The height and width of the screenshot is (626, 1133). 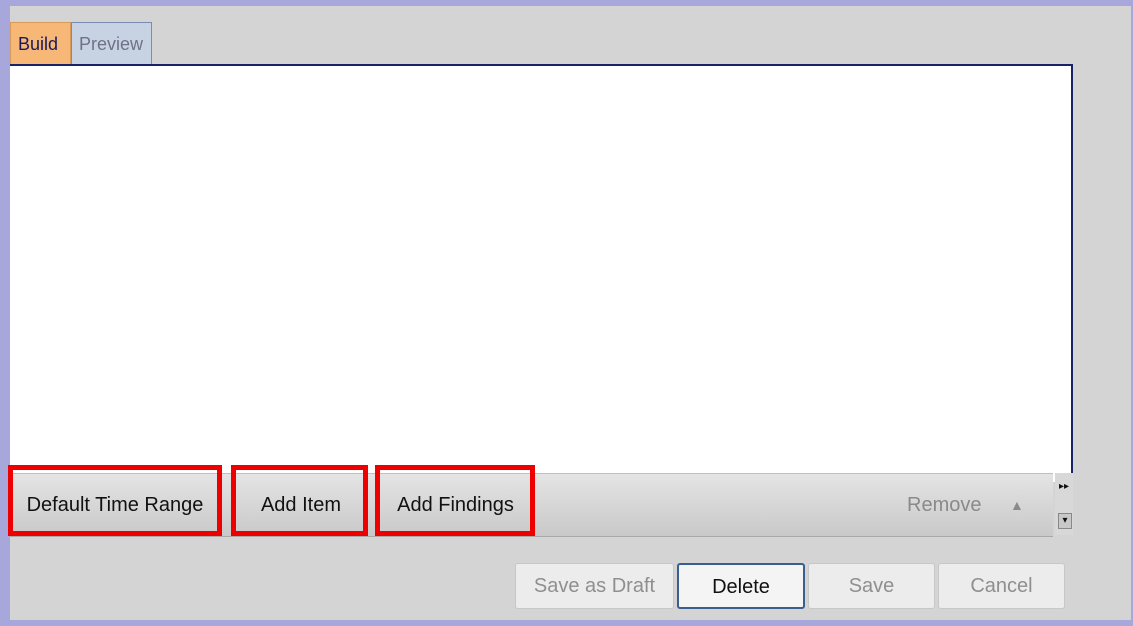 I want to click on save-button: Save, so click(x=871, y=586).